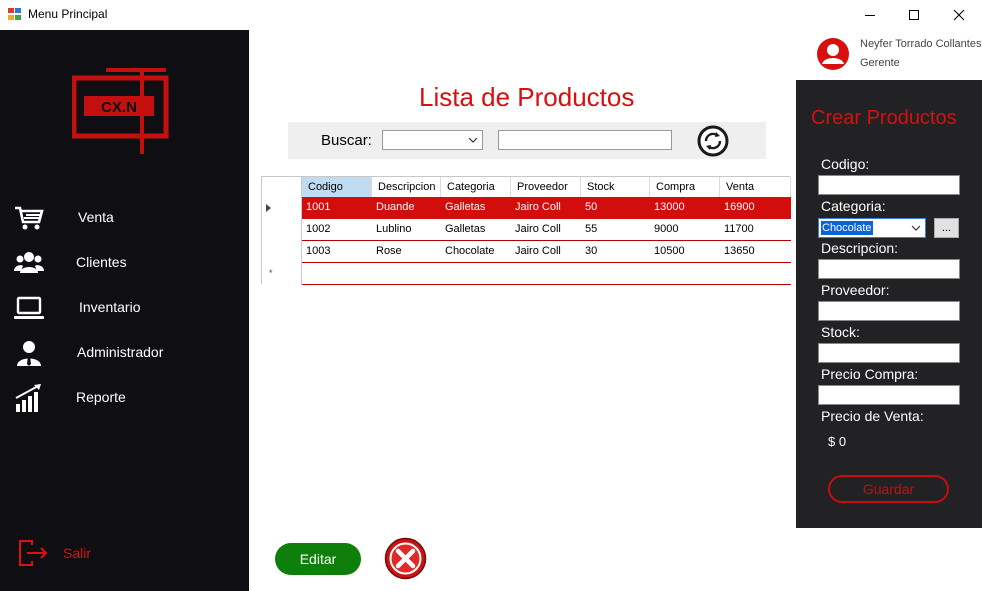  I want to click on table-cell: 13000, so click(685, 208).